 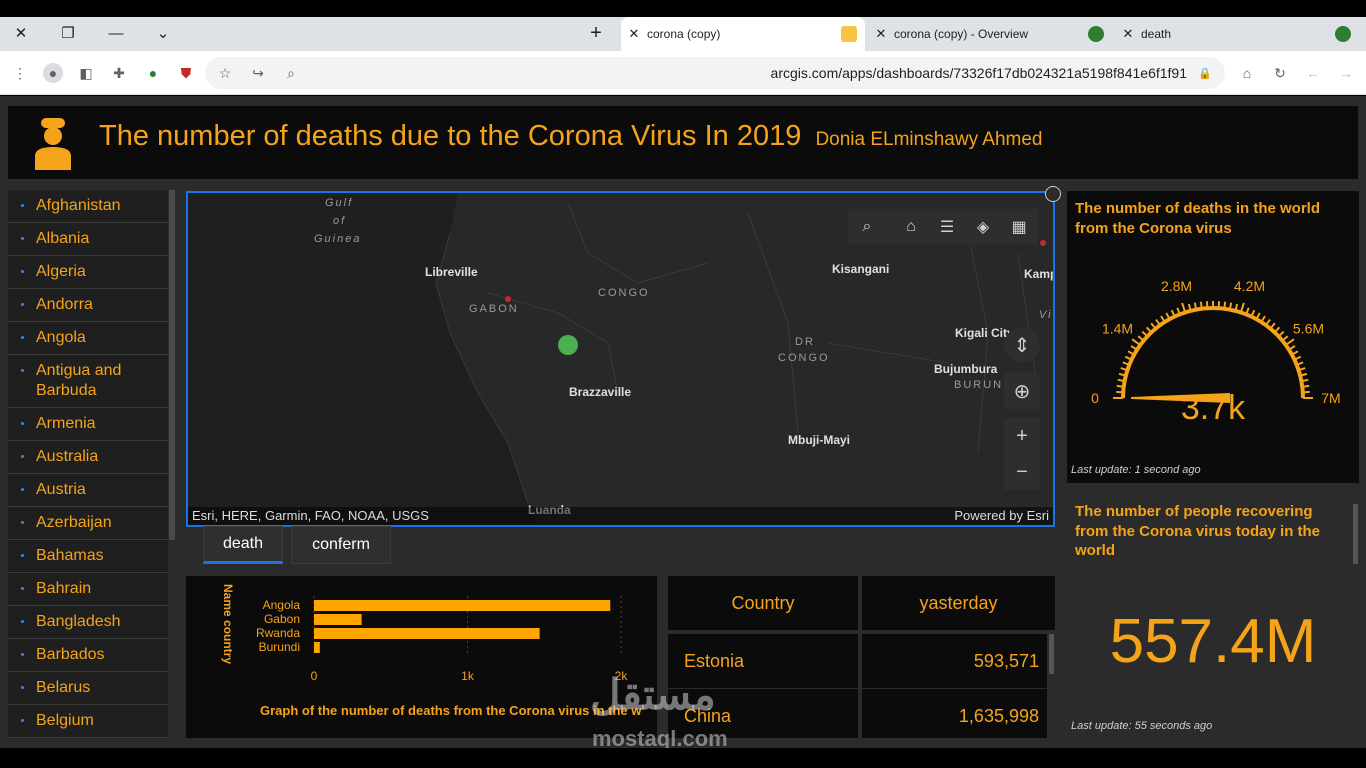 What do you see at coordinates (763, 603) in the screenshot?
I see `column-header-country: Country` at bounding box center [763, 603].